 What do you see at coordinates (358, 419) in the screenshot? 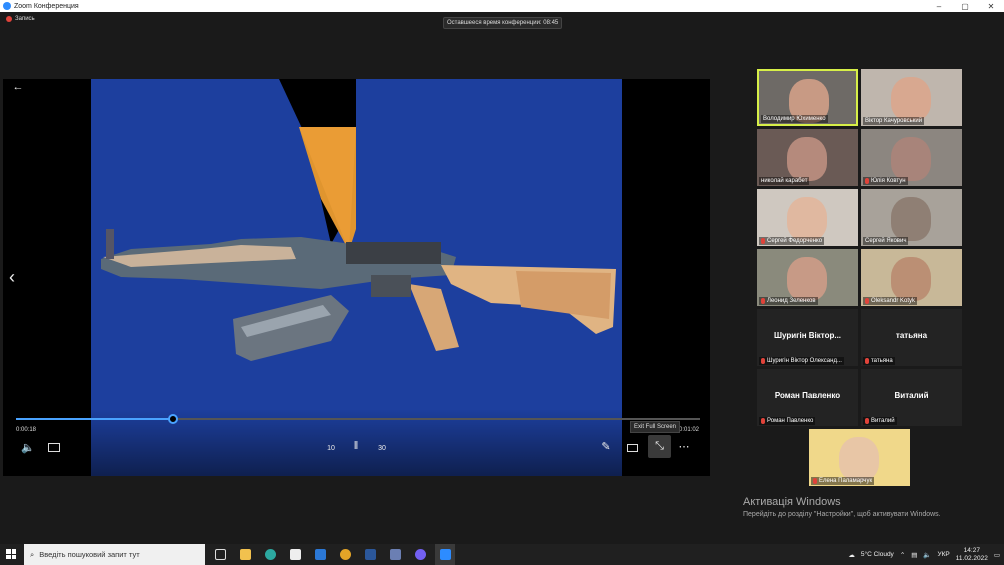
I see `seek-bar` at bounding box center [358, 419].